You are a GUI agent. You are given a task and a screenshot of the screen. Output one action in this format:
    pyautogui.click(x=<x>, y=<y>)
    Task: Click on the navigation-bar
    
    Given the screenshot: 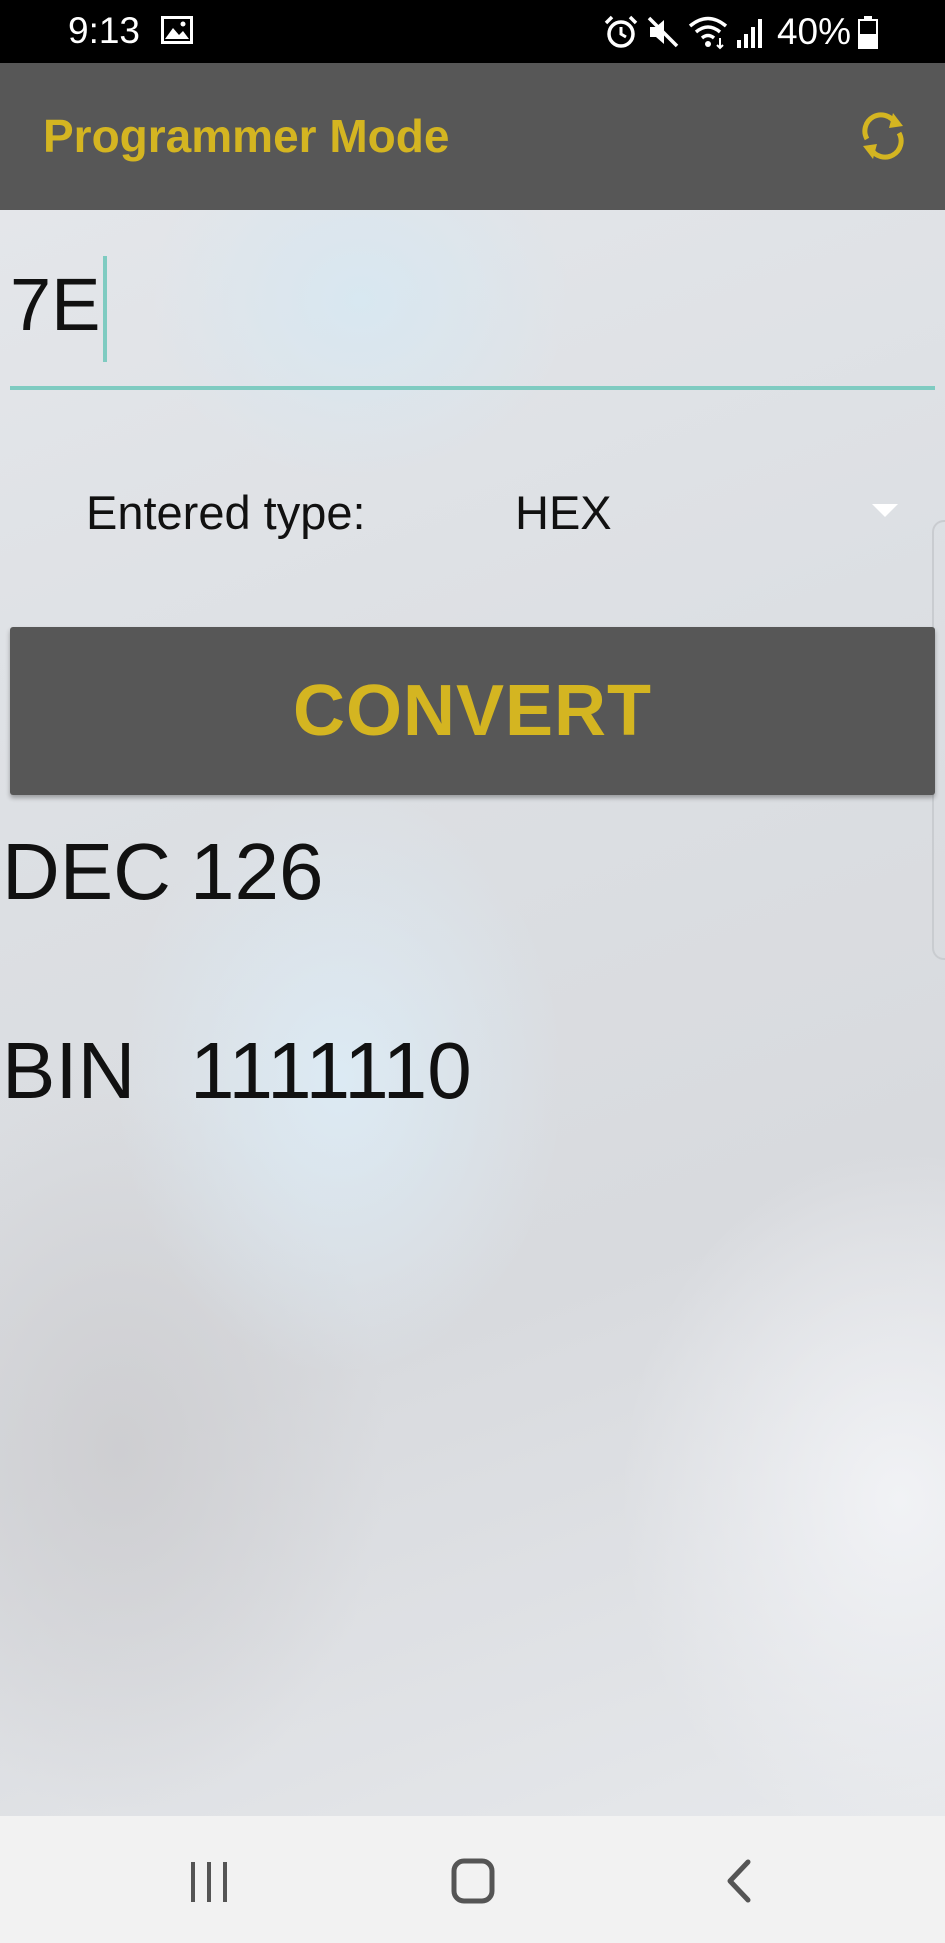 What is the action you would take?
    pyautogui.click(x=472, y=1879)
    